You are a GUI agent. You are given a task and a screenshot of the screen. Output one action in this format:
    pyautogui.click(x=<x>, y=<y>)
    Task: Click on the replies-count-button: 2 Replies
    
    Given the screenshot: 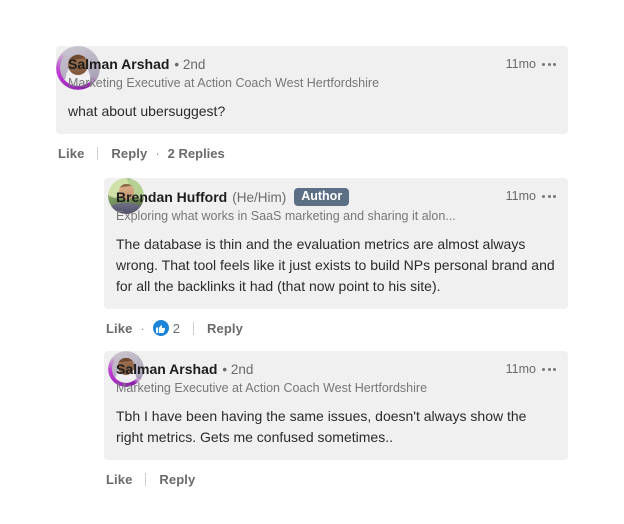 What is the action you would take?
    pyautogui.click(x=196, y=153)
    